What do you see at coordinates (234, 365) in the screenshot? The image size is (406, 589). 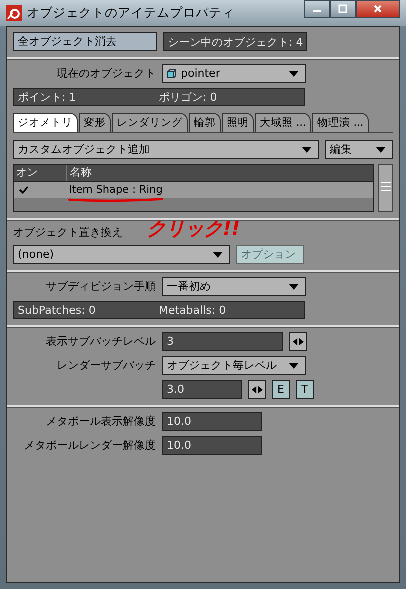 I see `render-subpatch-dropdown: オブジェクト毎レベル` at bounding box center [234, 365].